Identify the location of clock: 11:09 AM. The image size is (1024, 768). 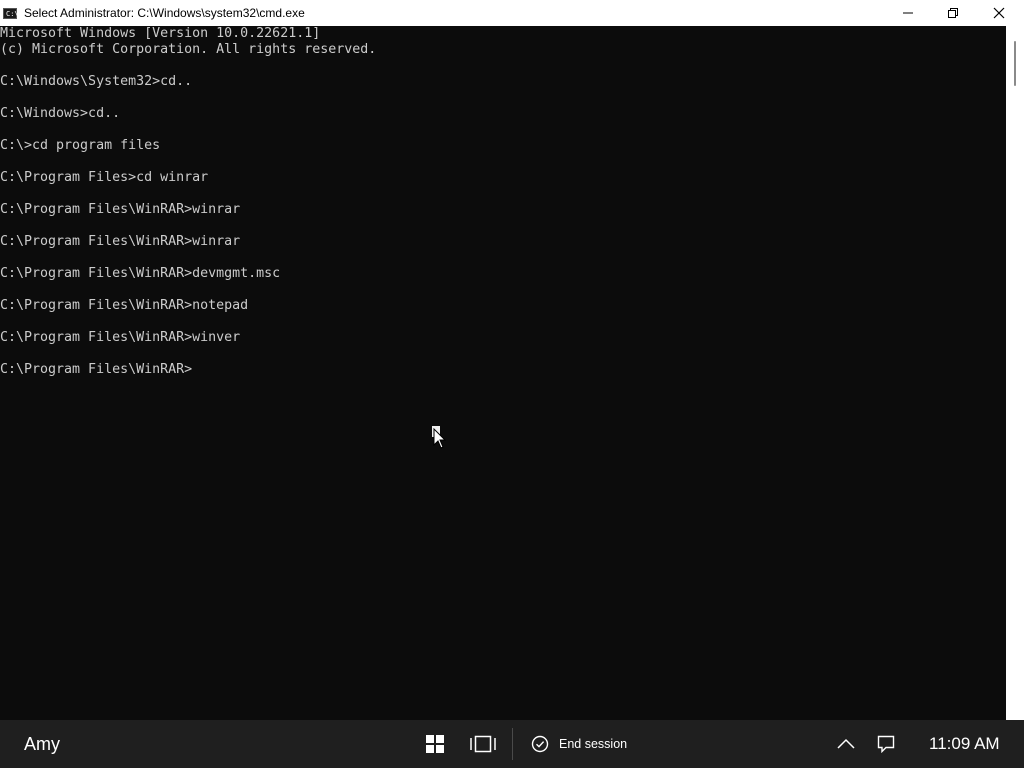
(964, 744).